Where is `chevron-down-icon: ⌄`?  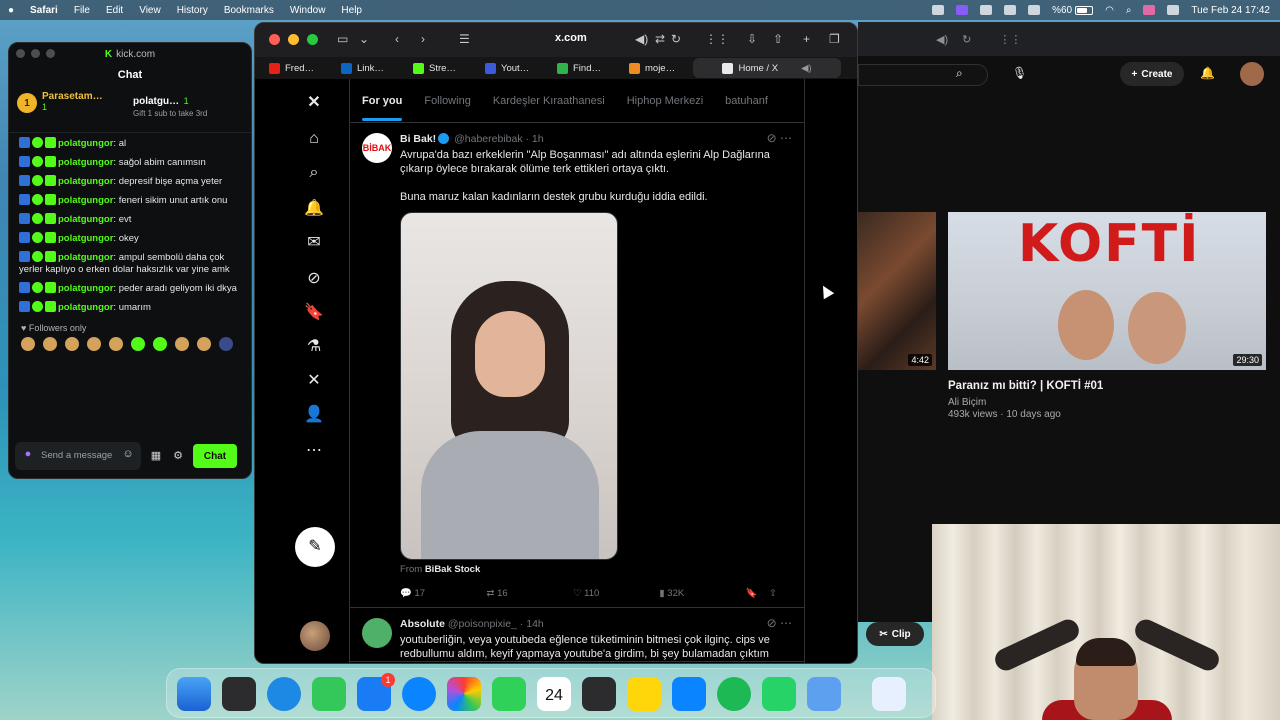 chevron-down-icon: ⌄ is located at coordinates (364, 39).